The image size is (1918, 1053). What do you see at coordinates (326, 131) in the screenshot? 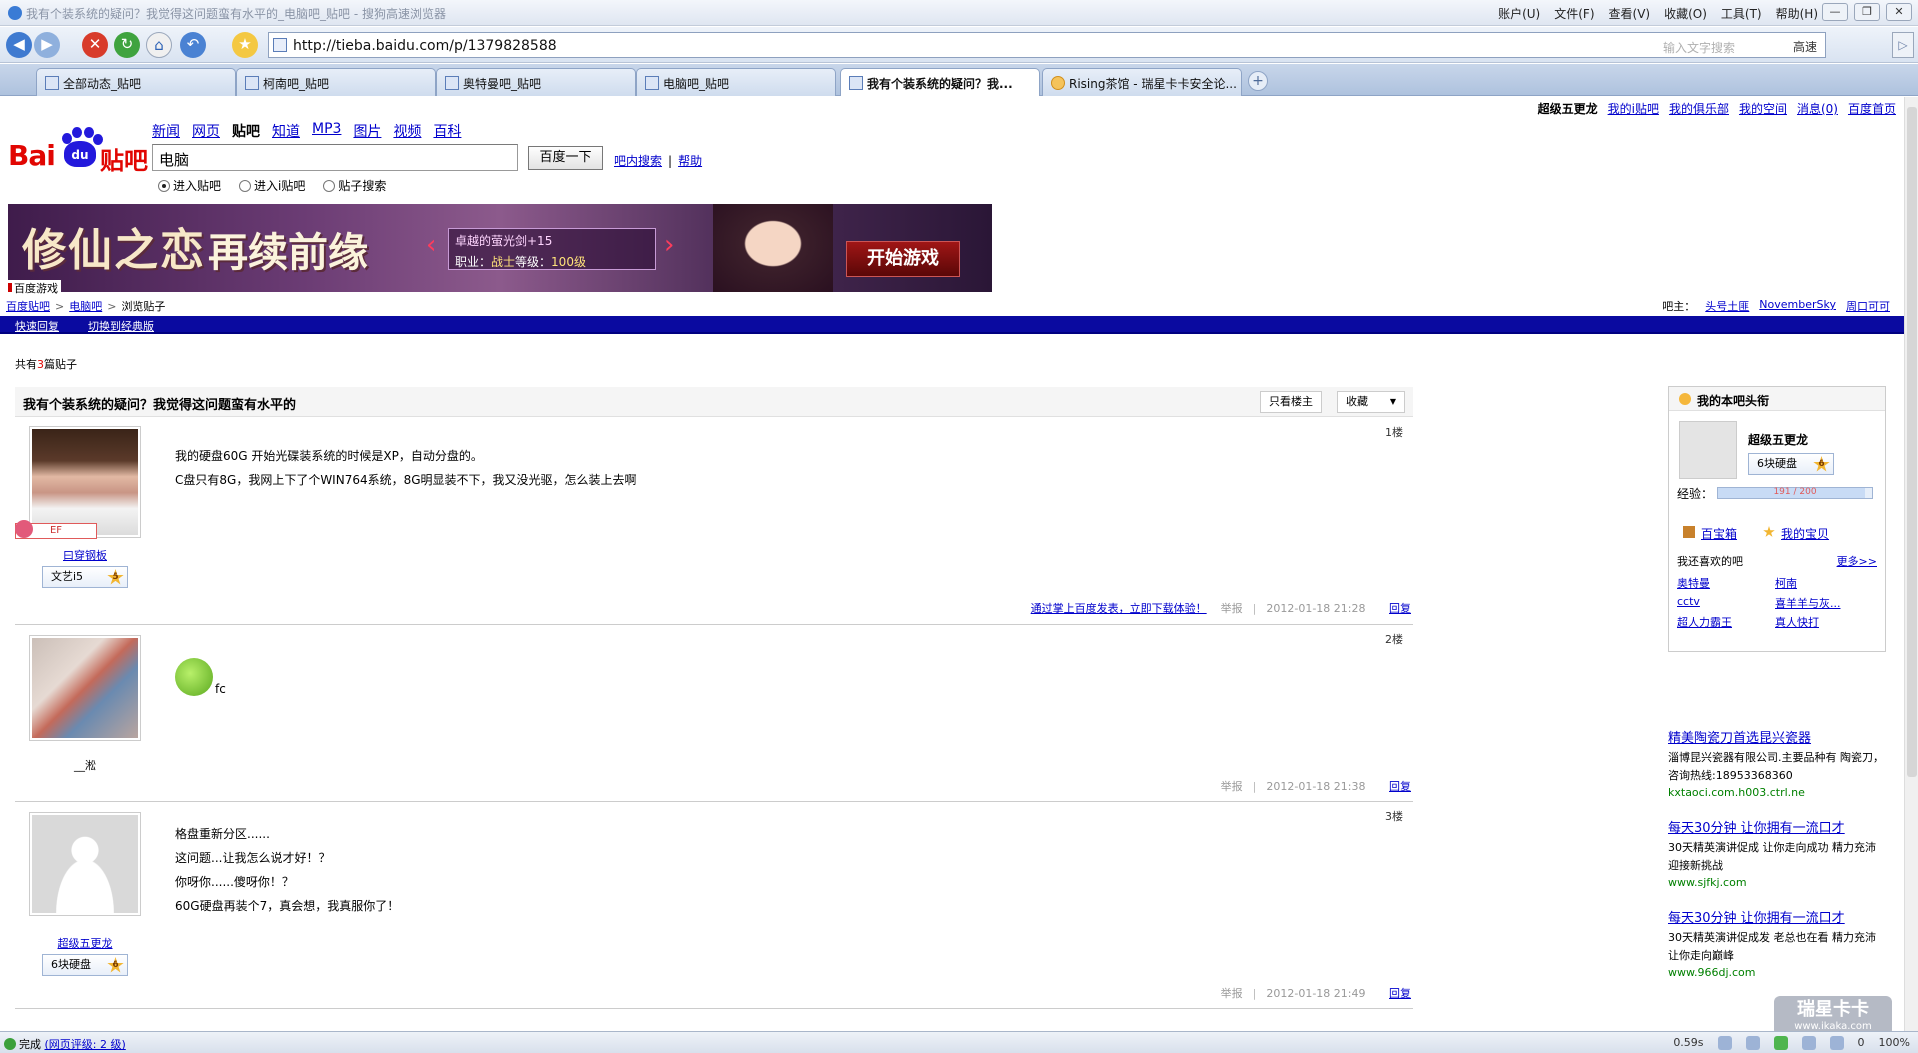
I see `nav-mp3: MP3` at bounding box center [326, 131].